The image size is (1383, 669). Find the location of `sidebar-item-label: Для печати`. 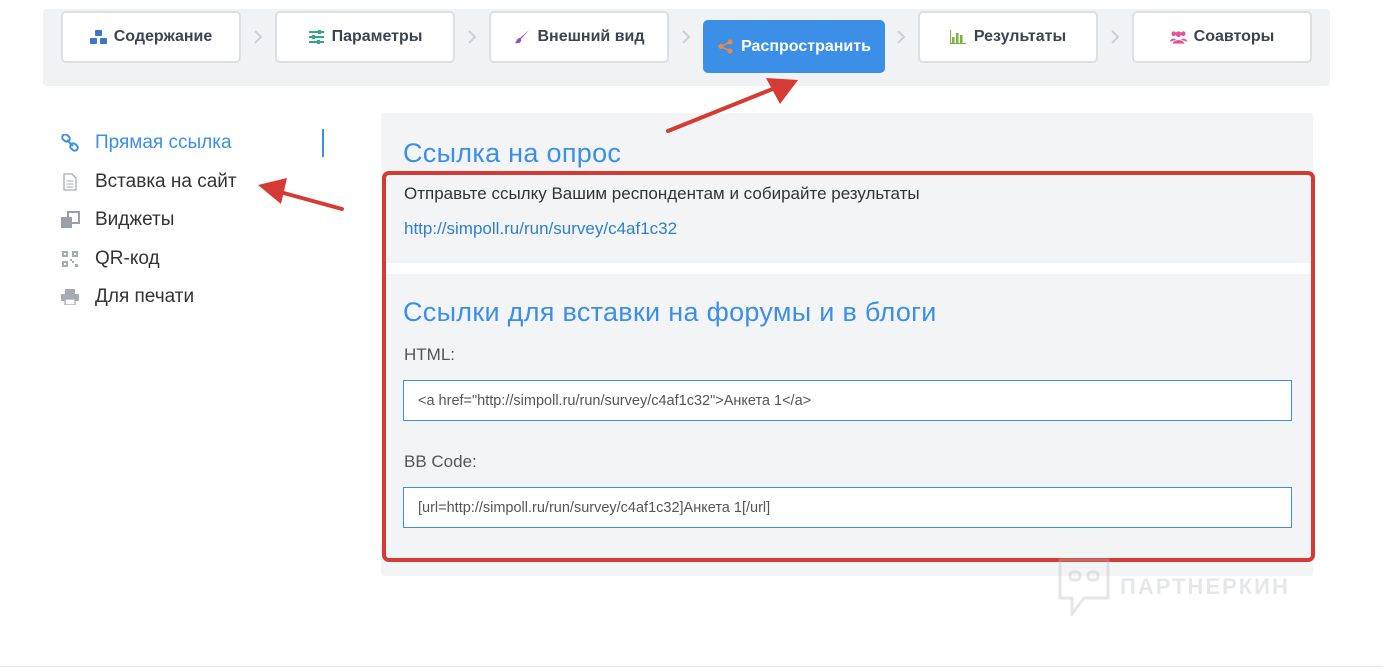

sidebar-item-label: Для печати is located at coordinates (145, 297).